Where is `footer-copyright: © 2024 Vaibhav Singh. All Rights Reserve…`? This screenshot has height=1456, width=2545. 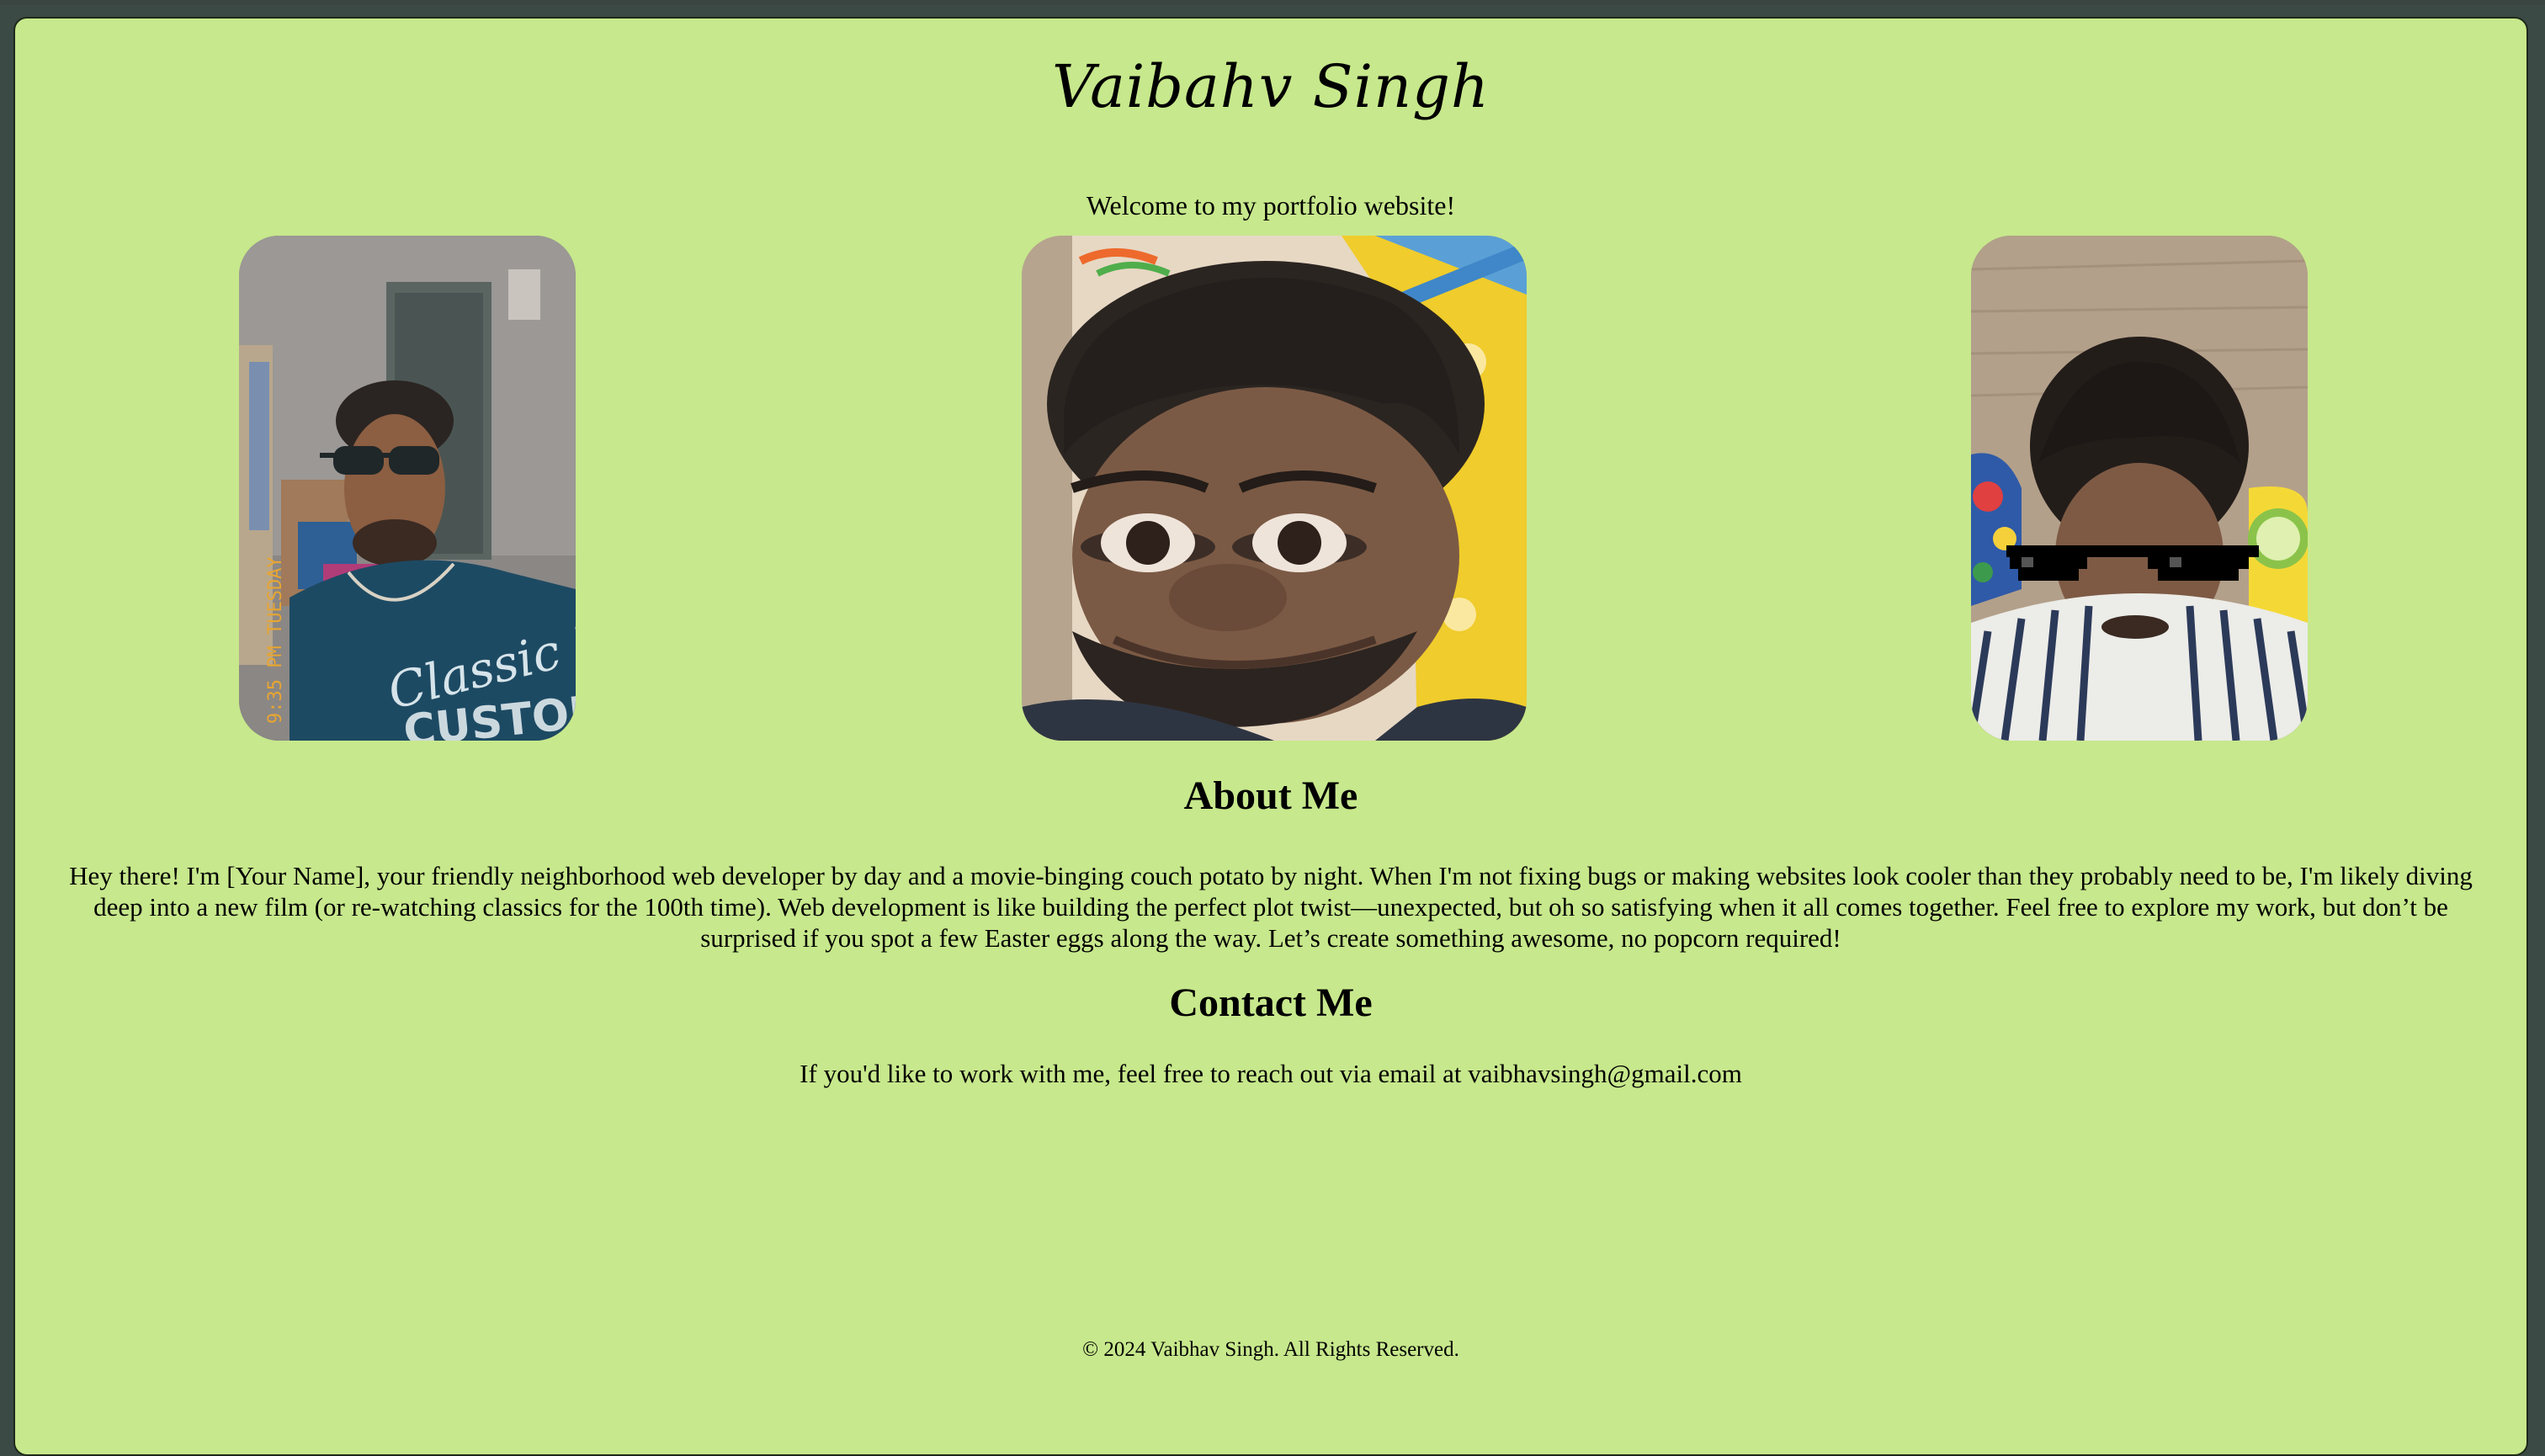 footer-copyright: © 2024 Vaibhav Singh. All Rights Reserve… is located at coordinates (1270, 1349).